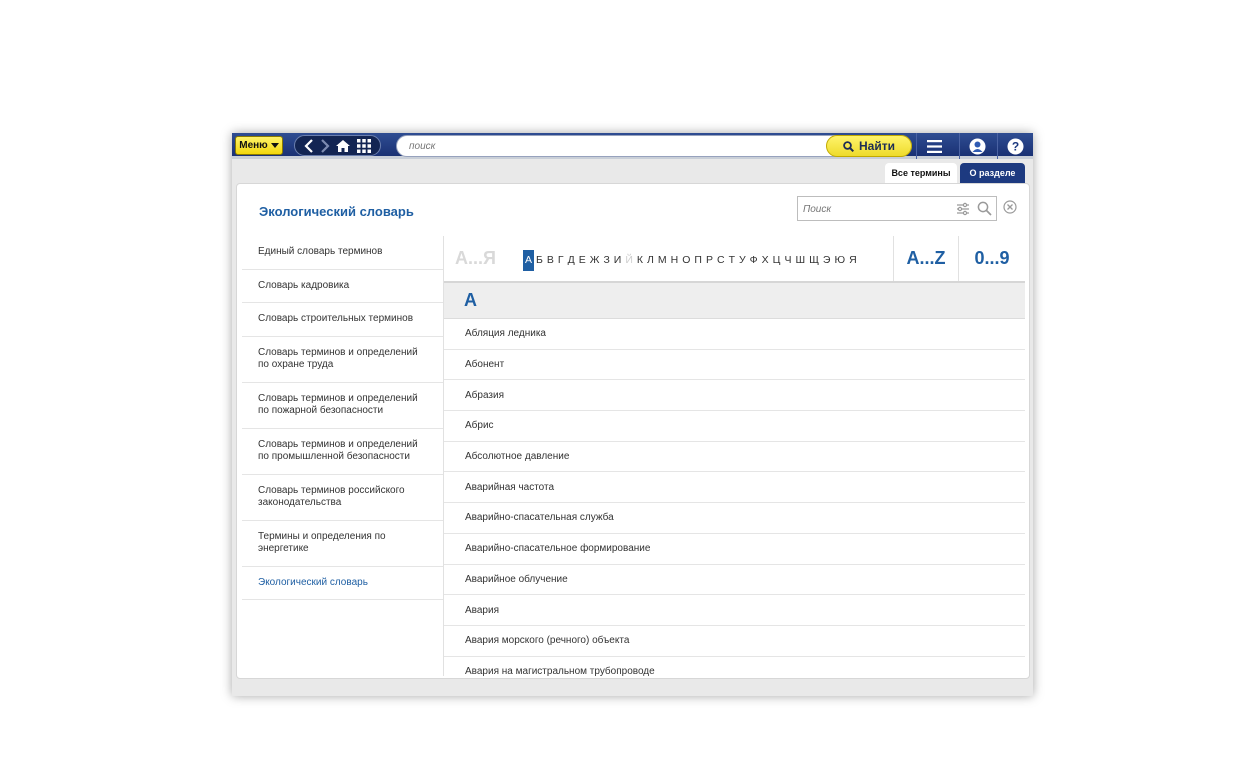  I want to click on letter-section-header: А, so click(734, 301).